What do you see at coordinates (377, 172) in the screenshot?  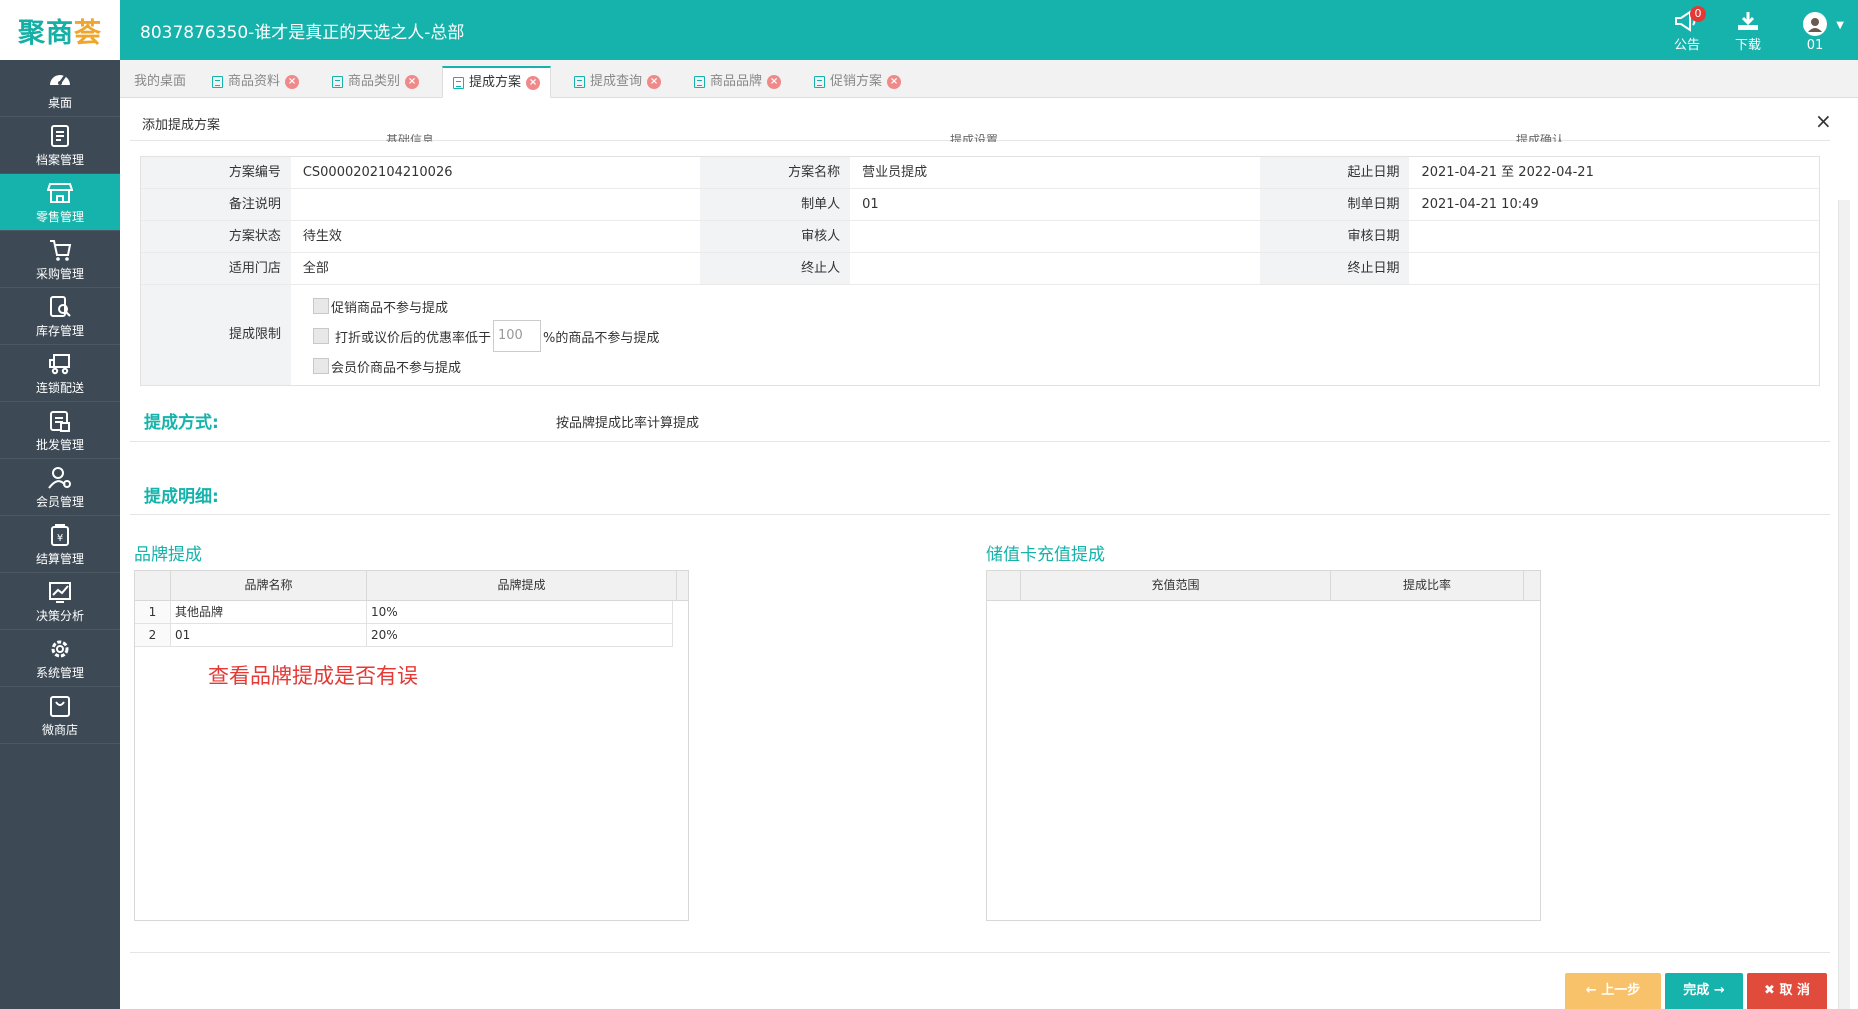 I see `plan-number-value: CS0000202104210026` at bounding box center [377, 172].